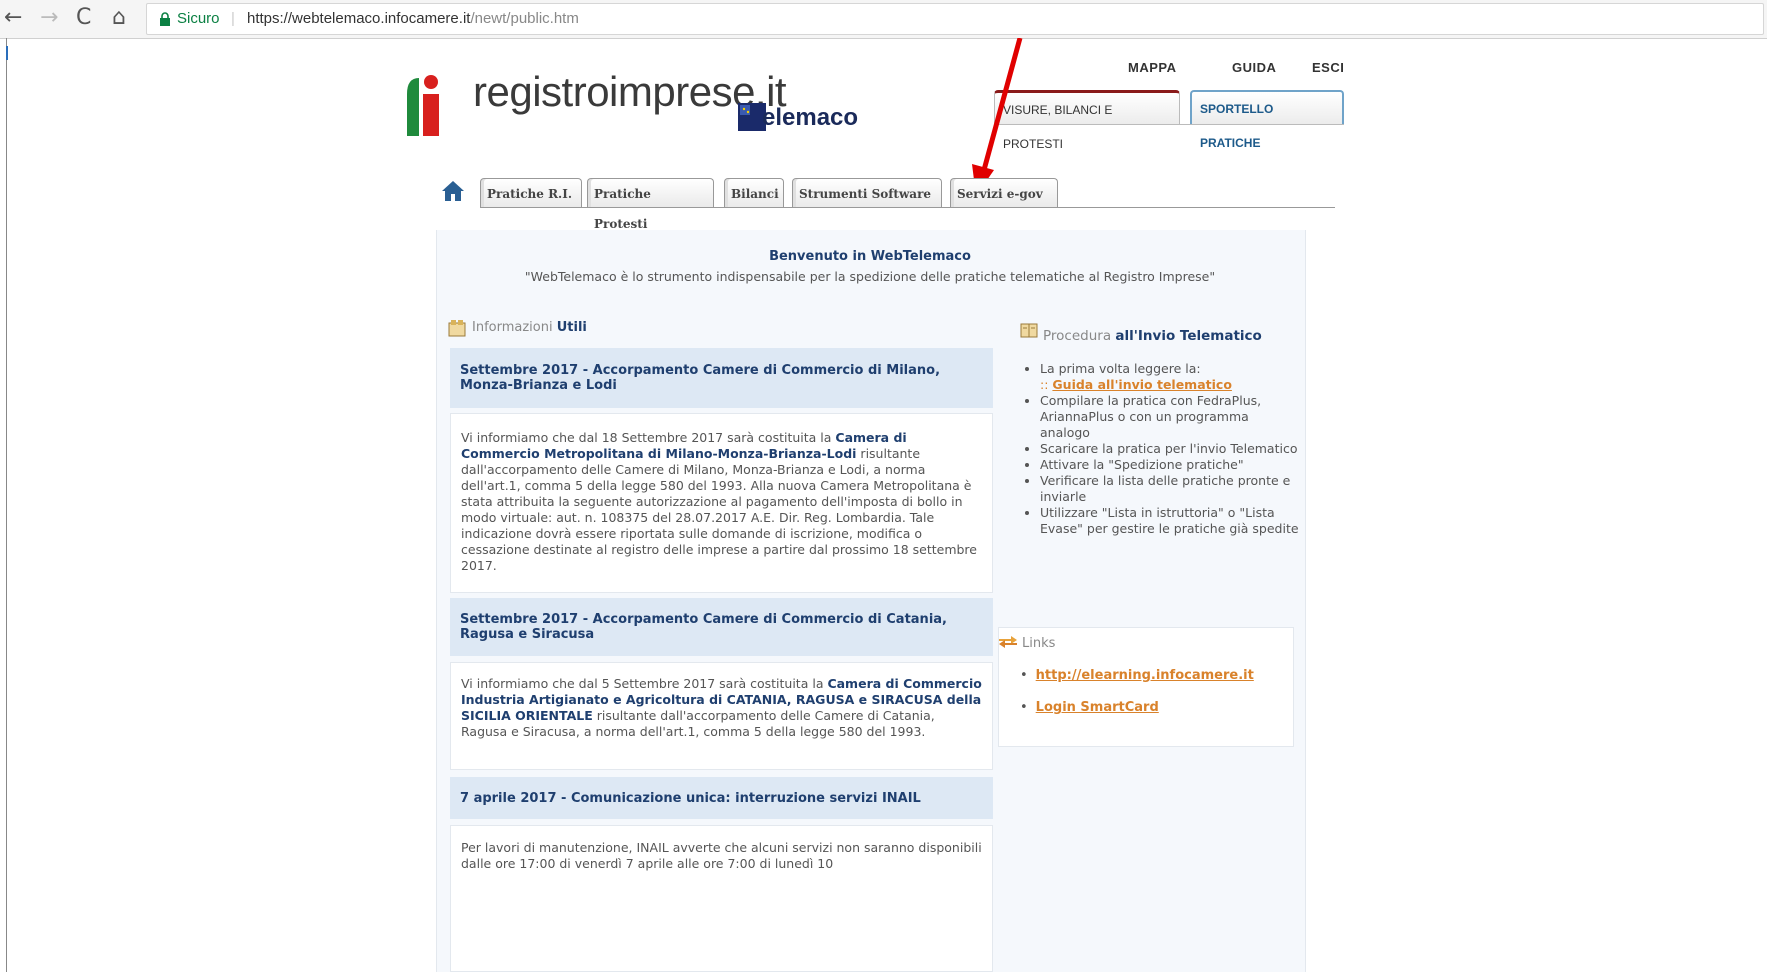 This screenshot has height=972, width=1767. Describe the element at coordinates (13, 18) in the screenshot. I see `back-arrow-icon: ←` at that location.